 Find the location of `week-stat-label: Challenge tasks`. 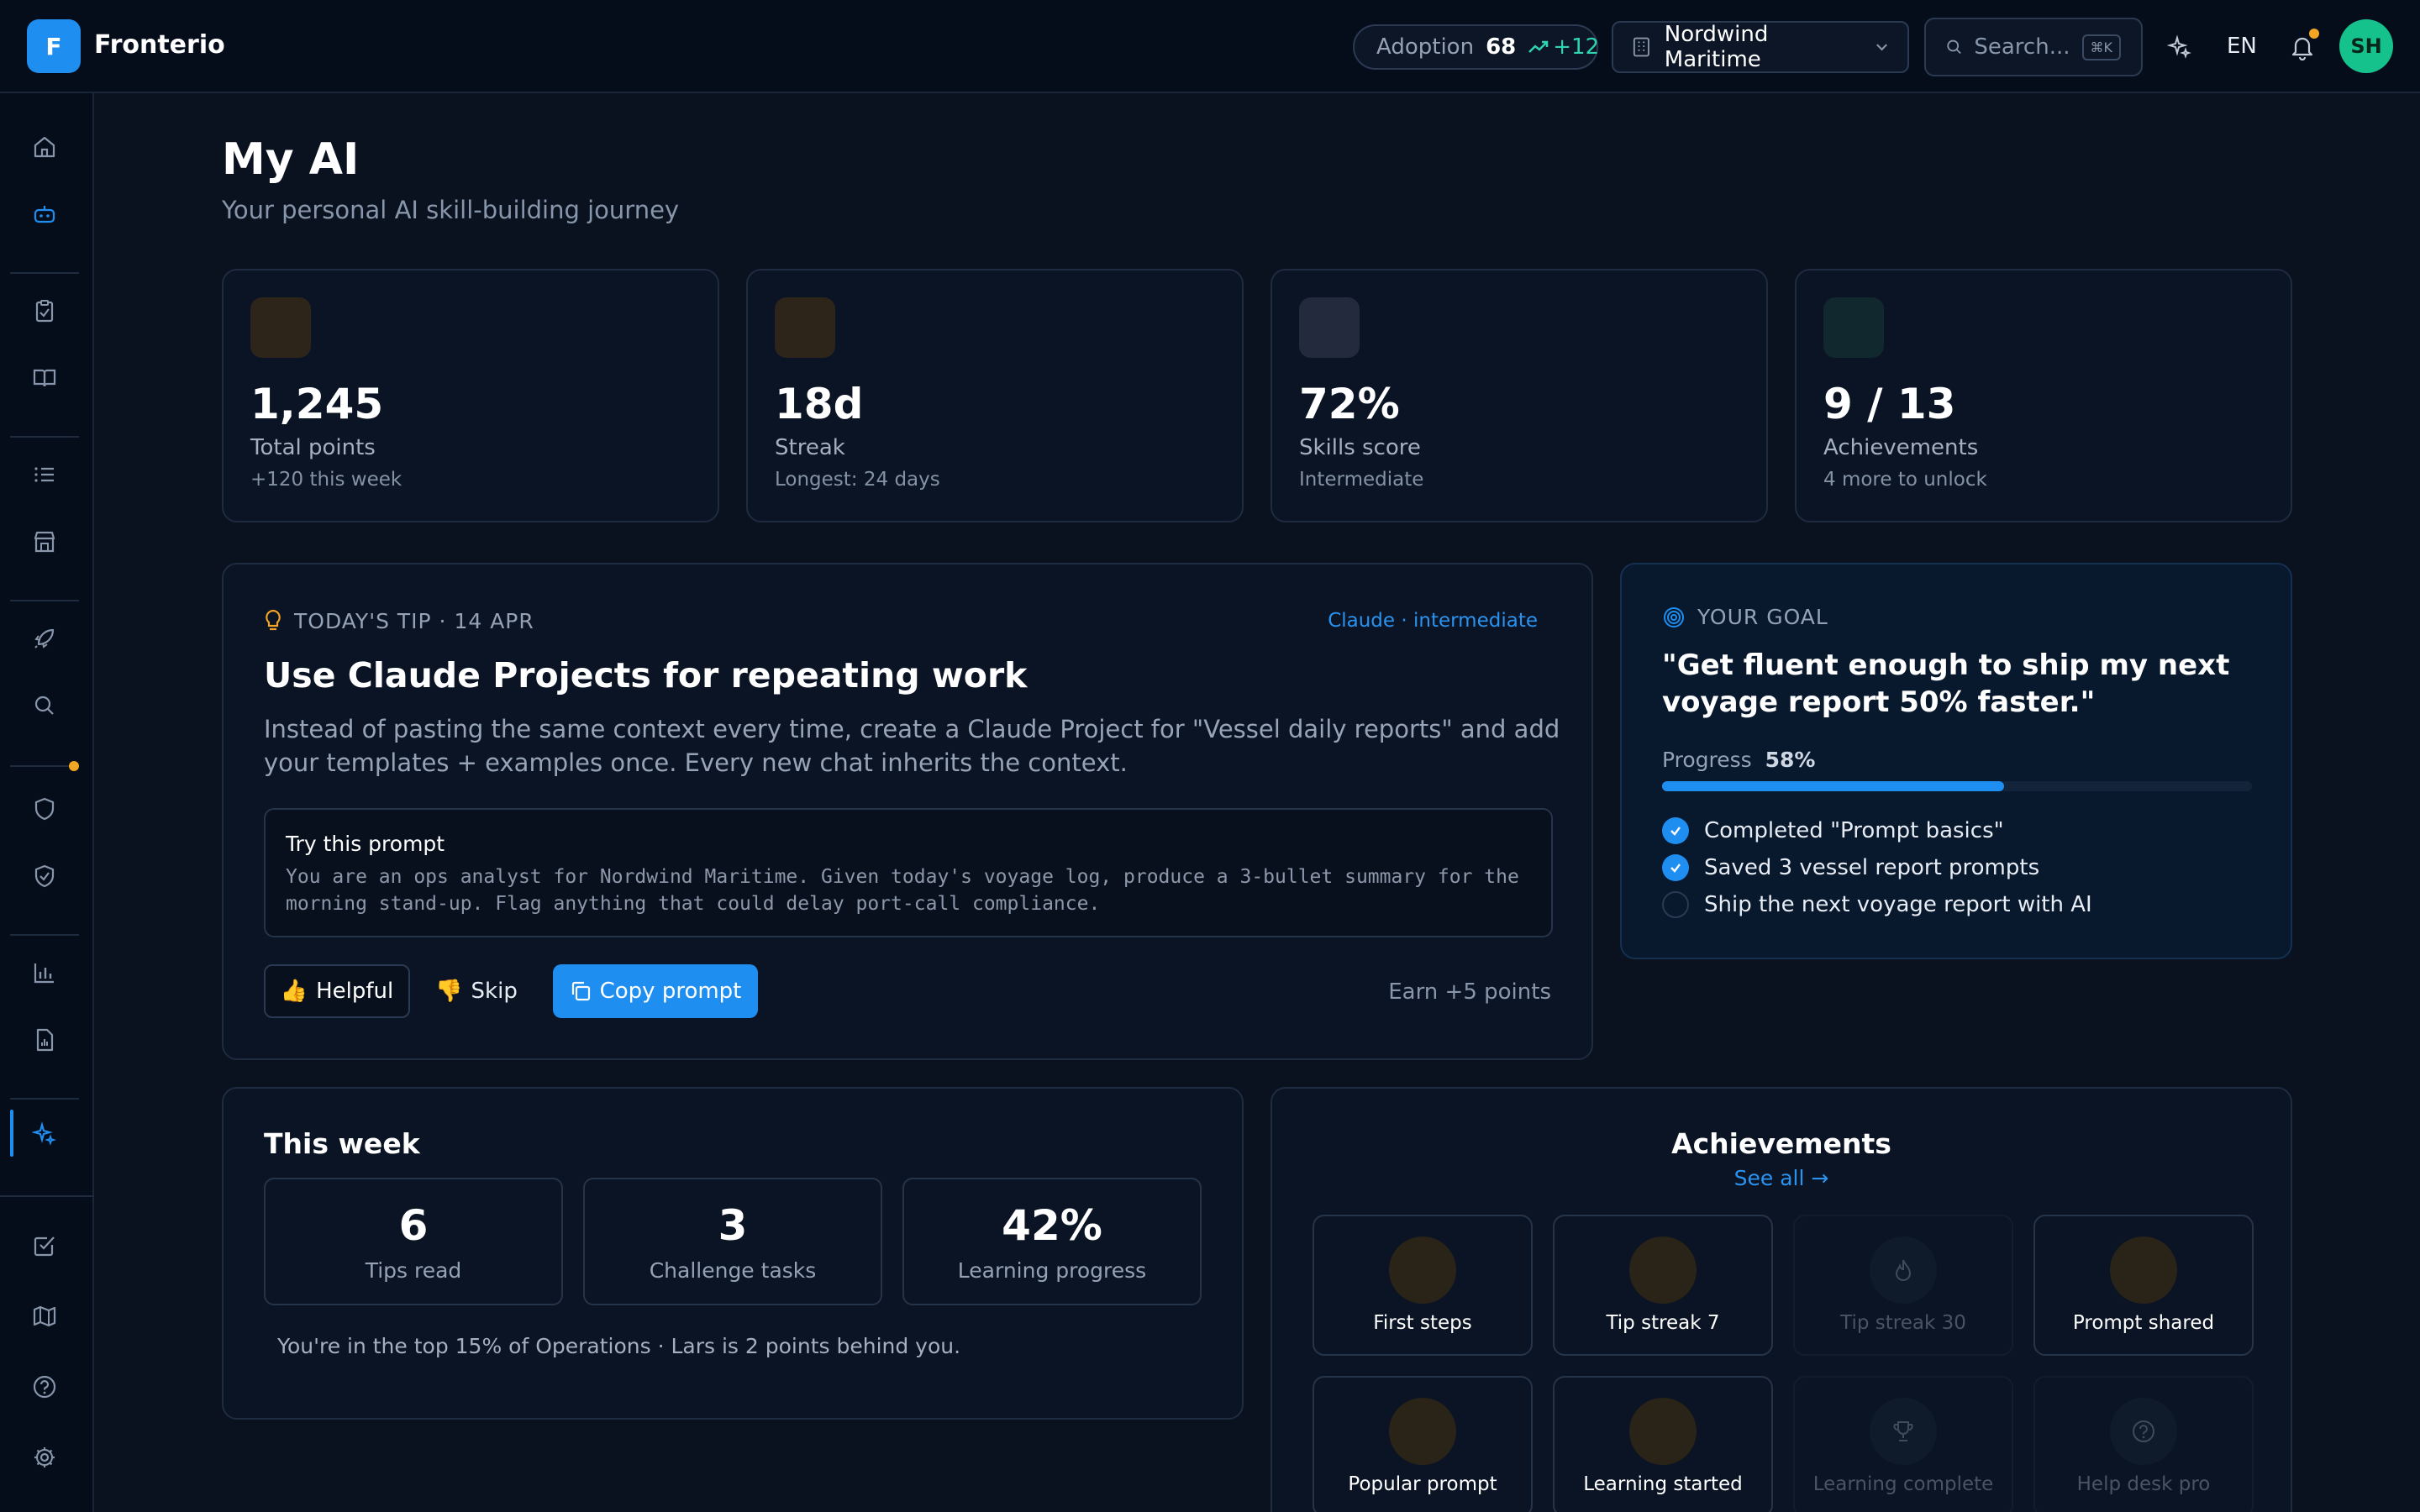

week-stat-label: Challenge tasks is located at coordinates (733, 1270).